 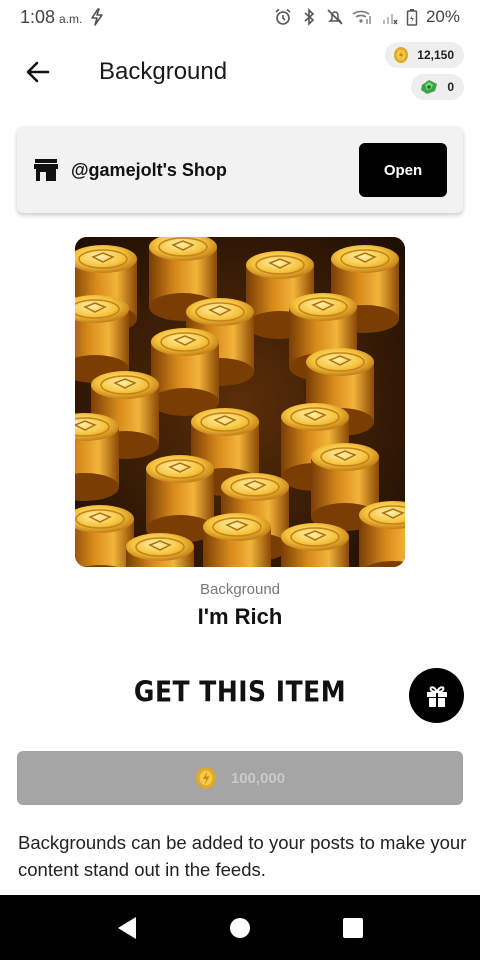 What do you see at coordinates (450, 87) in the screenshot?
I see `gem-count: 0` at bounding box center [450, 87].